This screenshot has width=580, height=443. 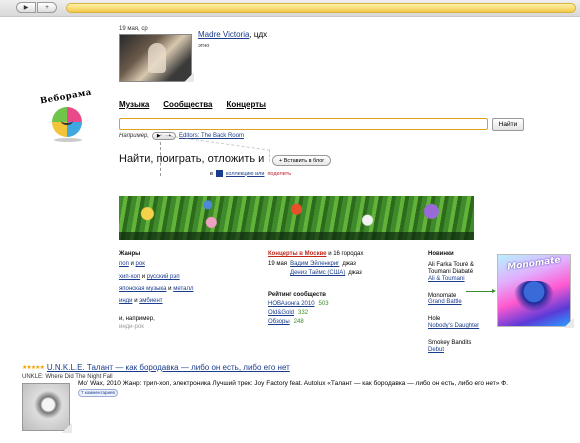 What do you see at coordinates (137, 319) in the screenshot?
I see `genre-example-label: и, например,` at bounding box center [137, 319].